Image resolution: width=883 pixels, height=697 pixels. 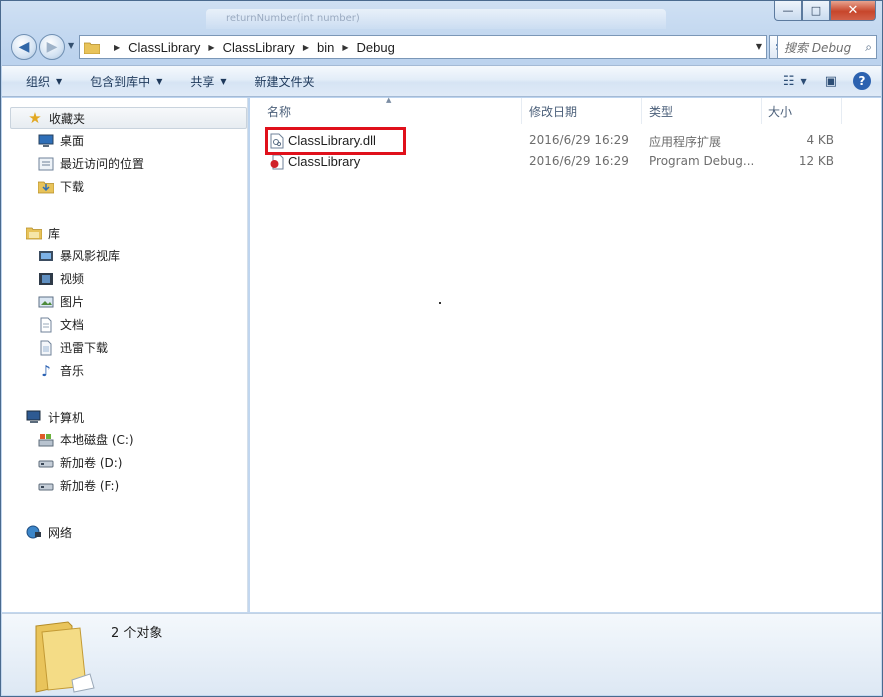 What do you see at coordinates (202, 81) in the screenshot?
I see `share-label: 共享` at bounding box center [202, 81].